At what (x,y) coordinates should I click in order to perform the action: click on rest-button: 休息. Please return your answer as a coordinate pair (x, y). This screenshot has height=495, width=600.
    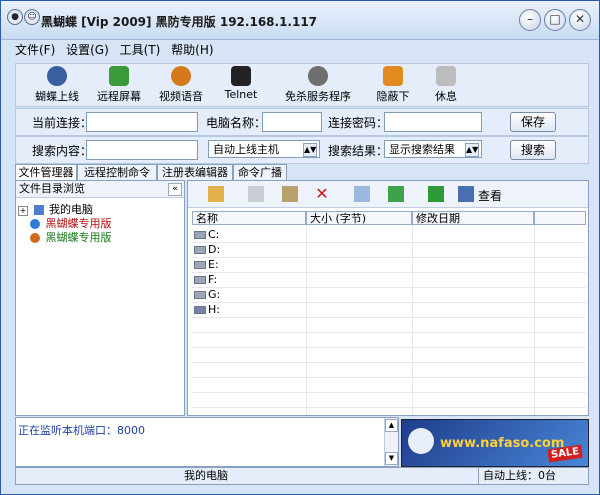
    Looking at the image, I should click on (446, 85).